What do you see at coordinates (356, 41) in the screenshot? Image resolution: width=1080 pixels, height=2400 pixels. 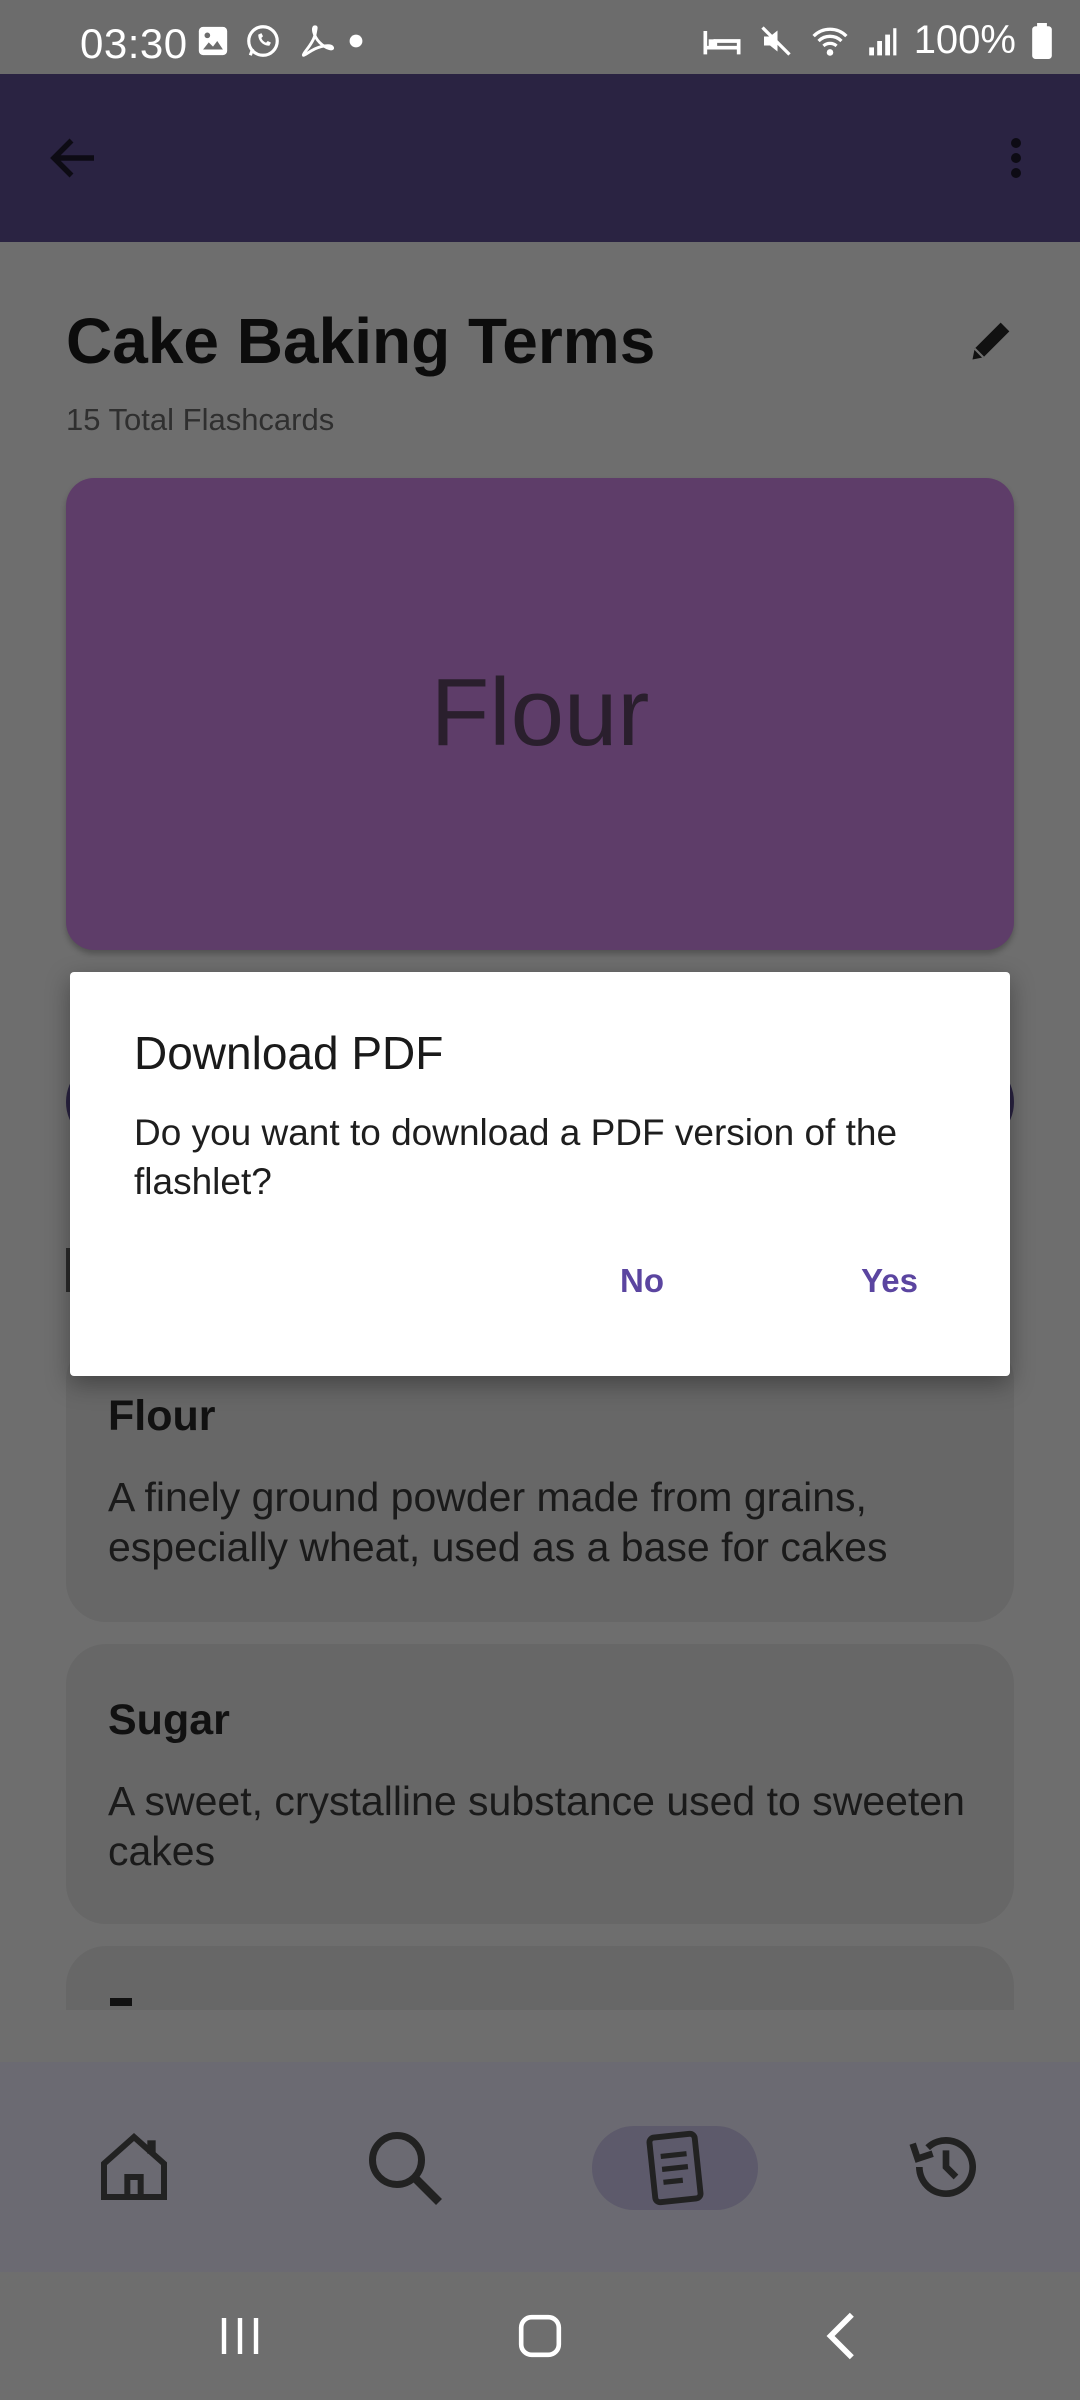 I see `dot-icon` at bounding box center [356, 41].